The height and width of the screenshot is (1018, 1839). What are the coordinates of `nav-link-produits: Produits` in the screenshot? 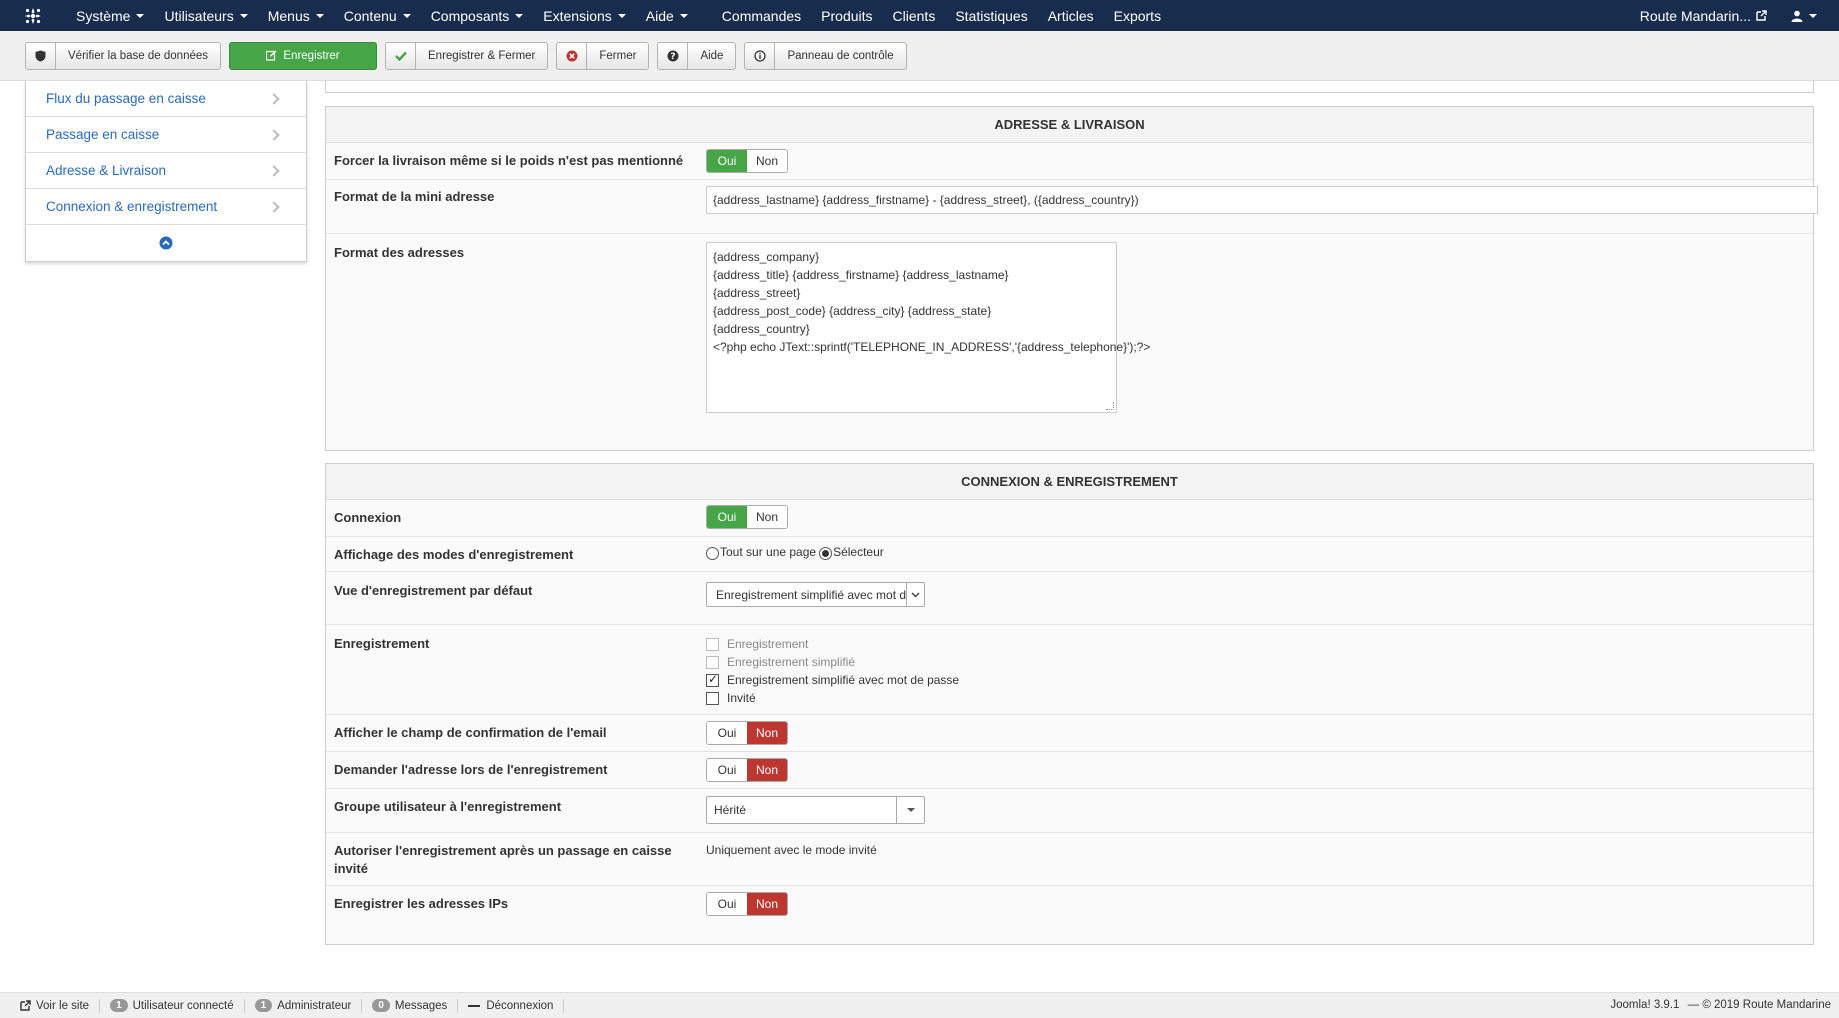 It's located at (846, 15).